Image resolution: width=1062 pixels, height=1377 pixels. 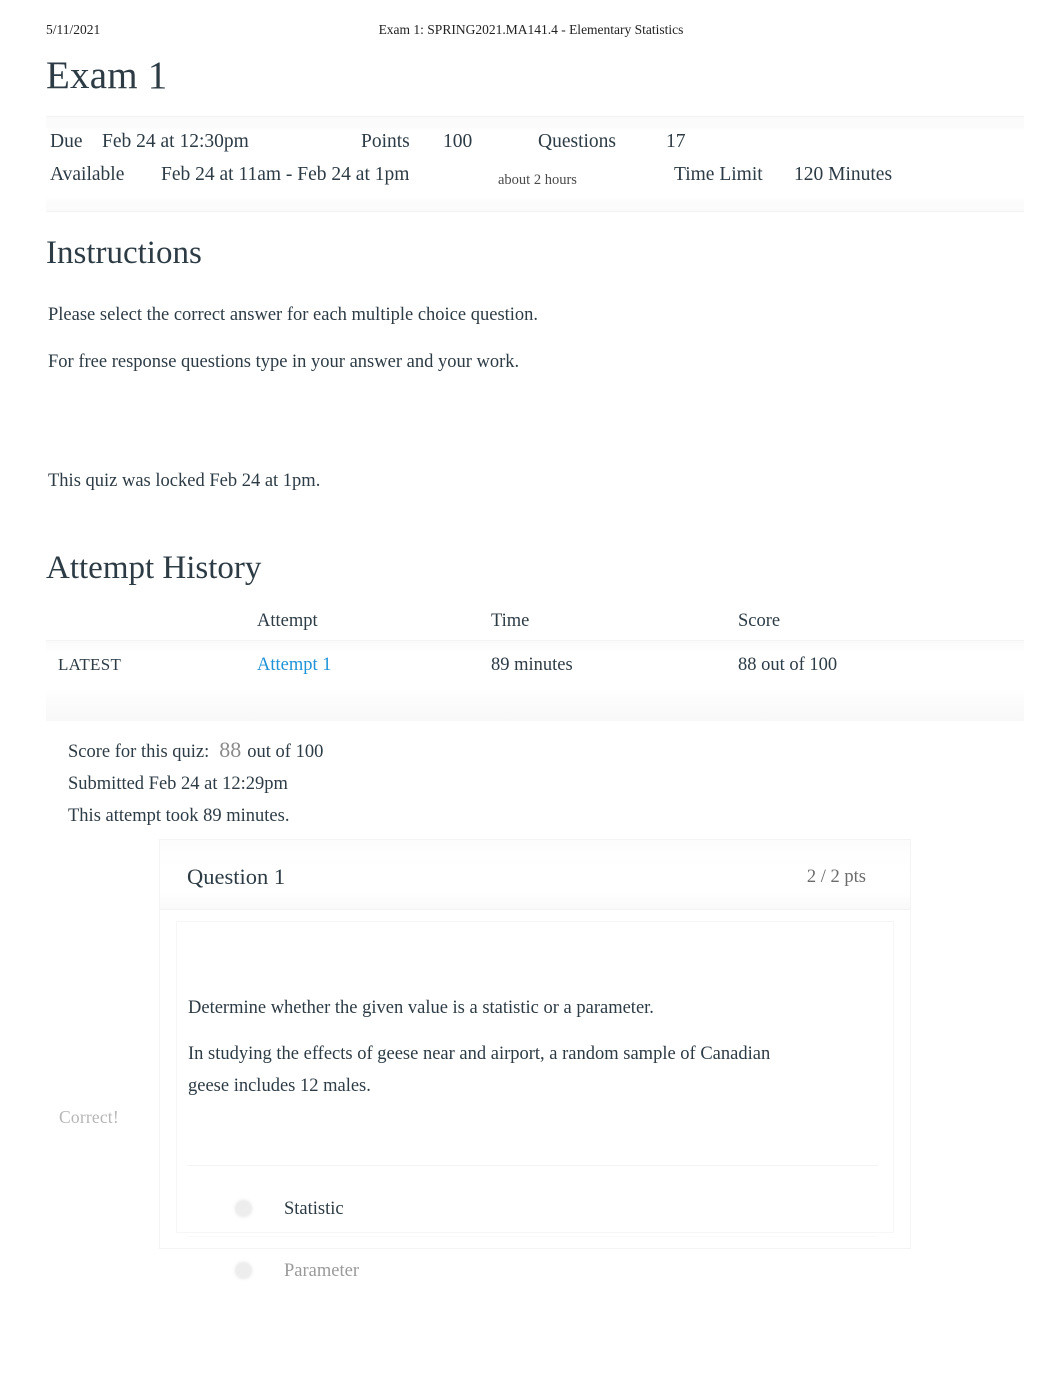 What do you see at coordinates (843, 174) in the screenshot?
I see `time-limit-value: 120 Minutes` at bounding box center [843, 174].